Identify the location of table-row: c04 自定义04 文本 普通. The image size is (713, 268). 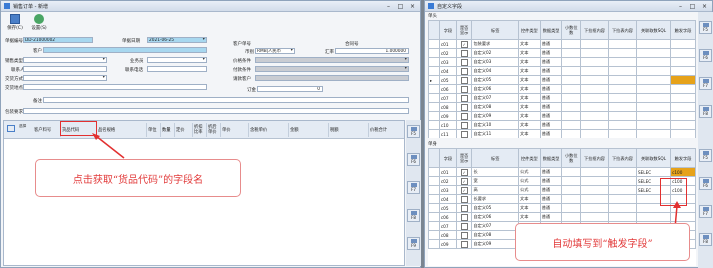
(562, 71).